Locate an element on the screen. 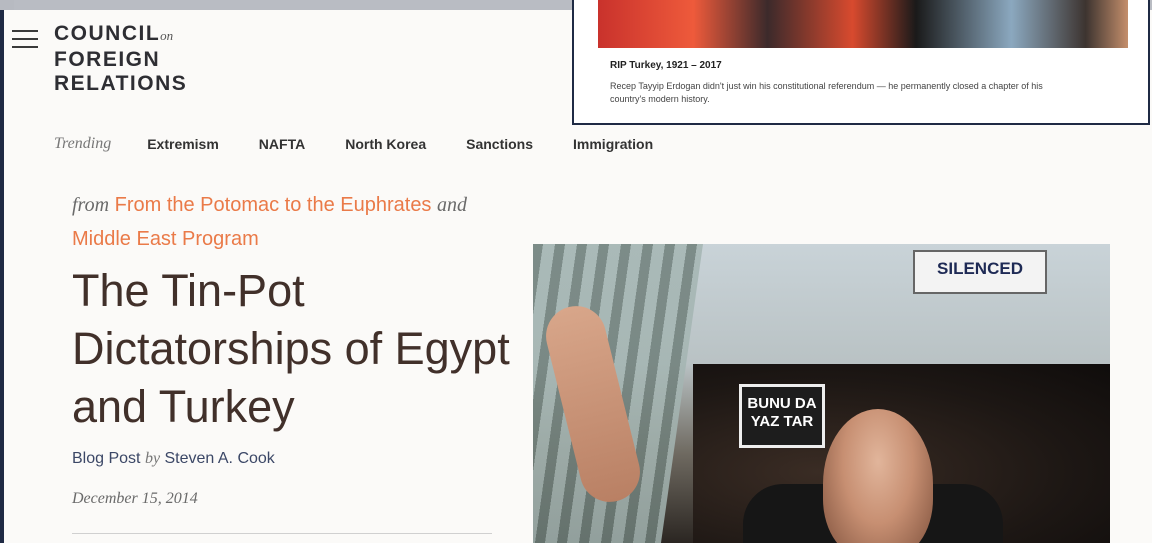 This screenshot has width=1152, height=543. trending-link-immigration: Immigration is located at coordinates (613, 144).